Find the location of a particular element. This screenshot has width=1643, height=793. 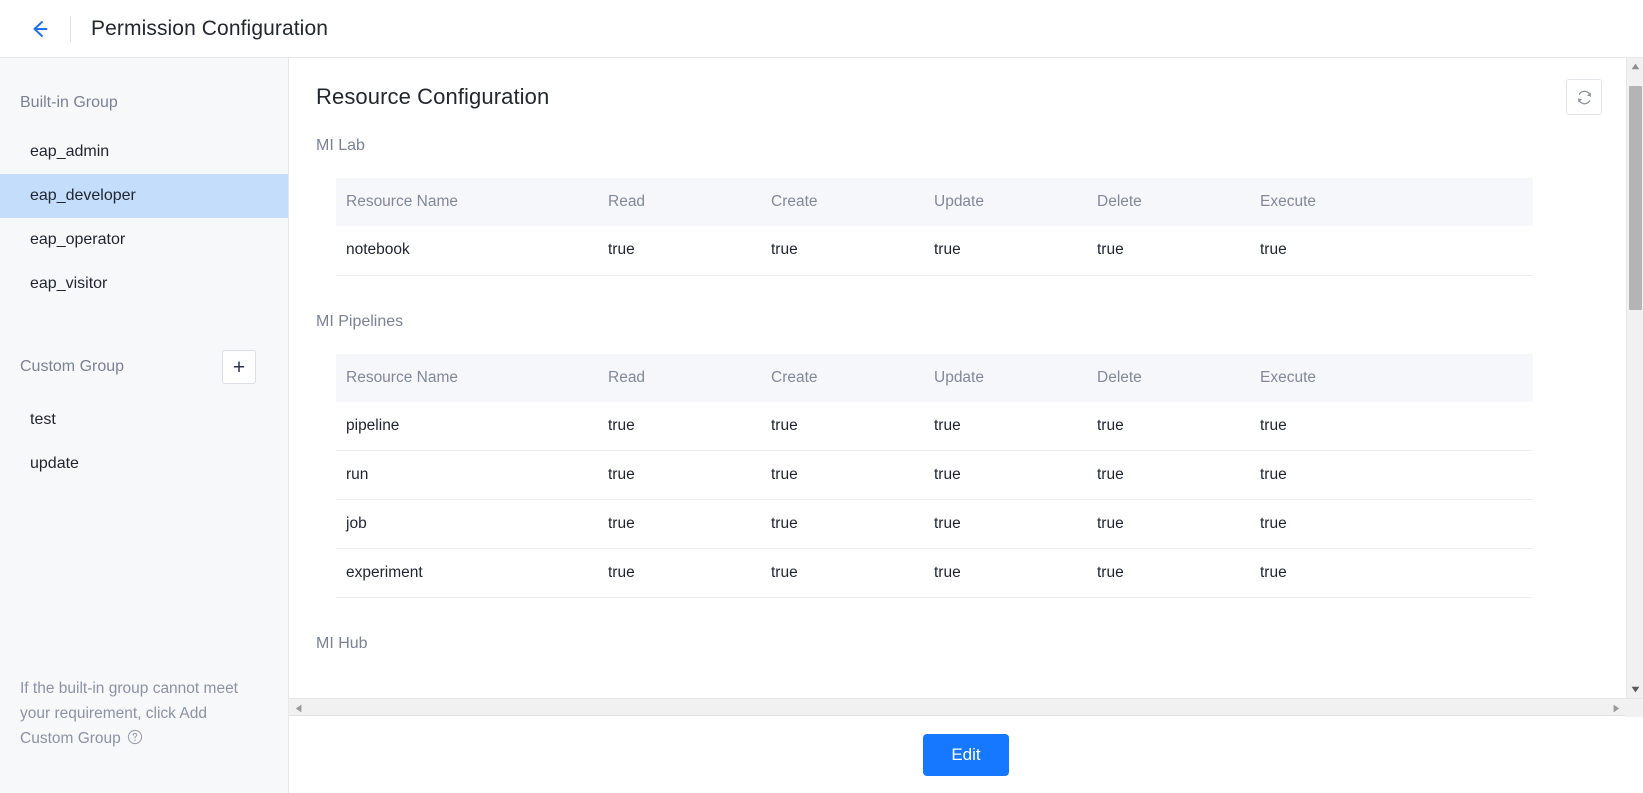

cell-resource-name: run is located at coordinates (467, 475).